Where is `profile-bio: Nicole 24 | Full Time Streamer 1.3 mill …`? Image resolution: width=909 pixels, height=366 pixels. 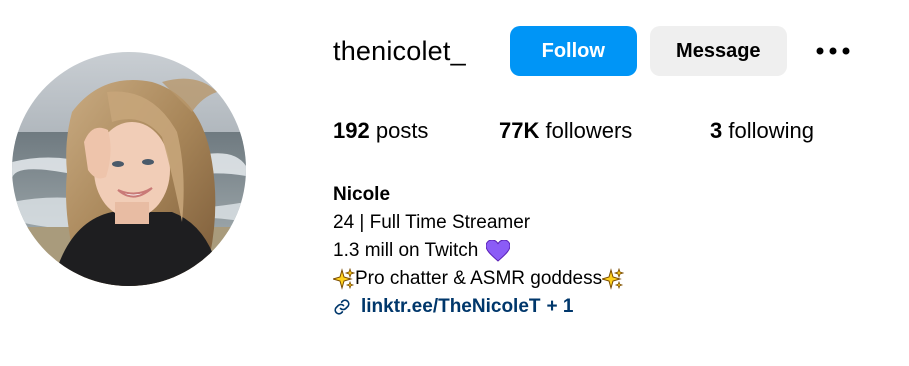
profile-bio: Nicole 24 | Full Time Streamer 1.3 mill … is located at coordinates (479, 251).